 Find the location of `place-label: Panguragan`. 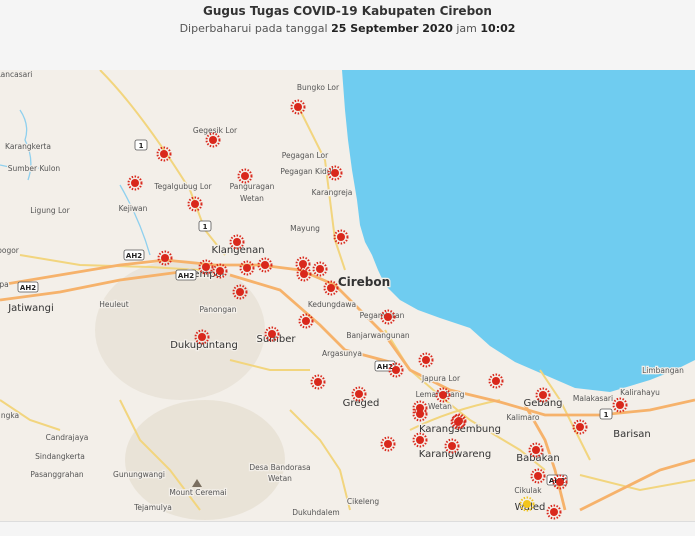

place-label: Panguragan is located at coordinates (252, 186).